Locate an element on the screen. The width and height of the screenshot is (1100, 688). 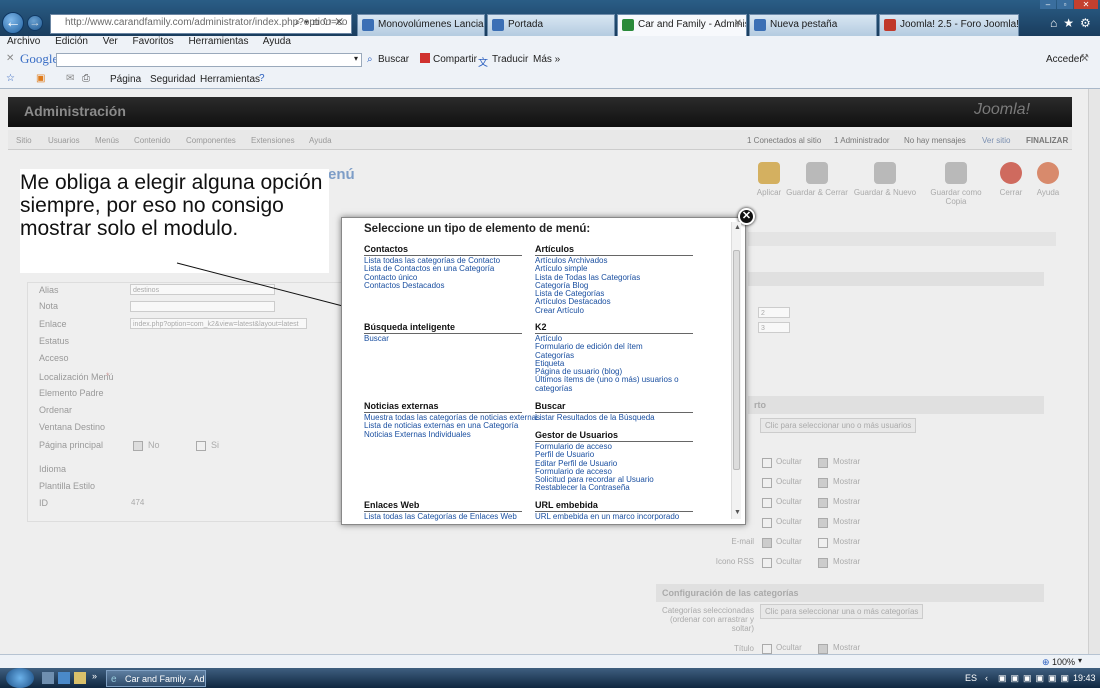
select-users-button: Clic para seleccionar uno o más usuarios is located at coordinates (838, 425).